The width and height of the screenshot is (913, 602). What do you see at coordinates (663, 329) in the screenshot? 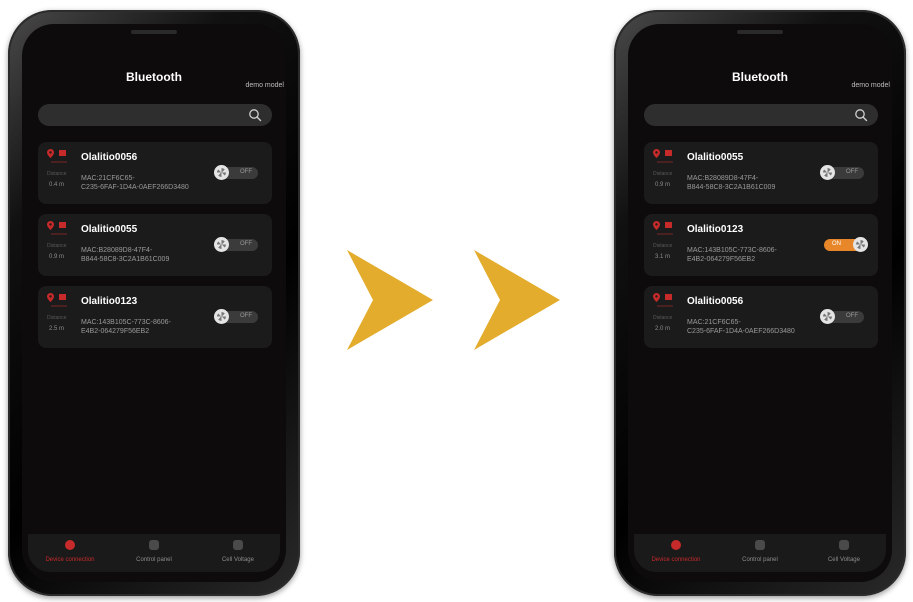
I see `distance-value: 2.0 m` at bounding box center [663, 329].